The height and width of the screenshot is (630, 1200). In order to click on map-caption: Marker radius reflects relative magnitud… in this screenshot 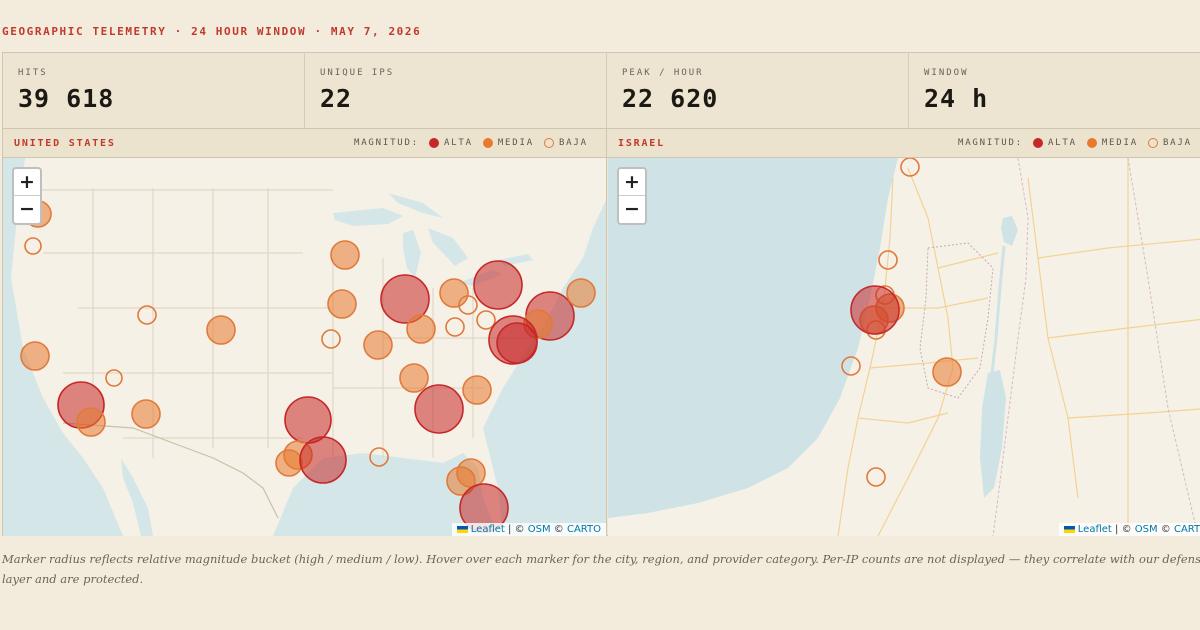, I will do `click(601, 569)`.